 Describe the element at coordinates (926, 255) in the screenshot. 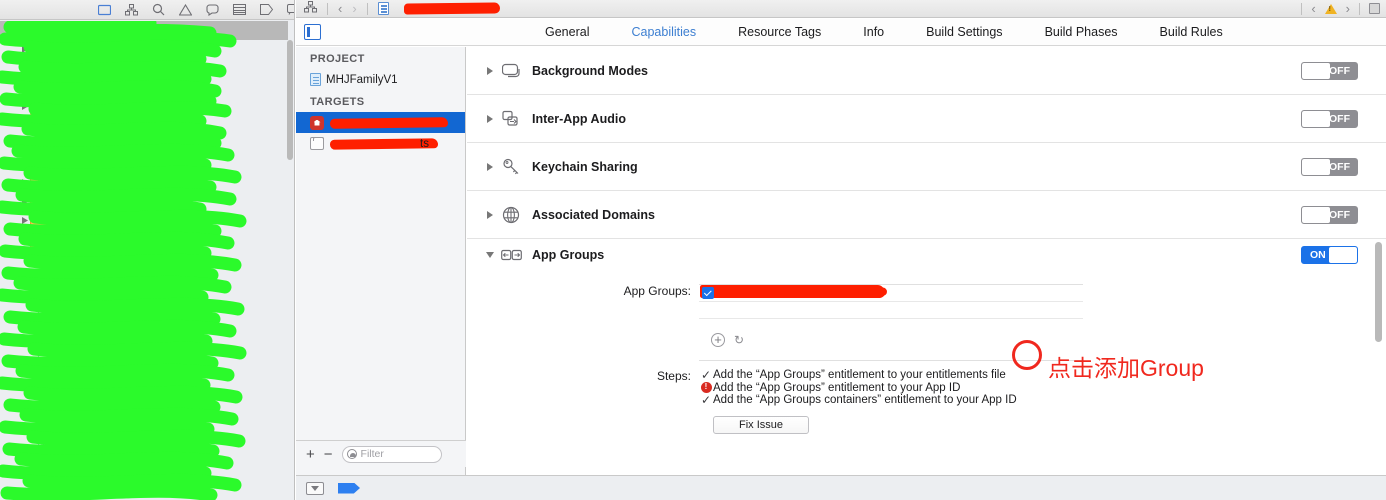

I see `capability-row-app-groups: App Groups ON` at that location.